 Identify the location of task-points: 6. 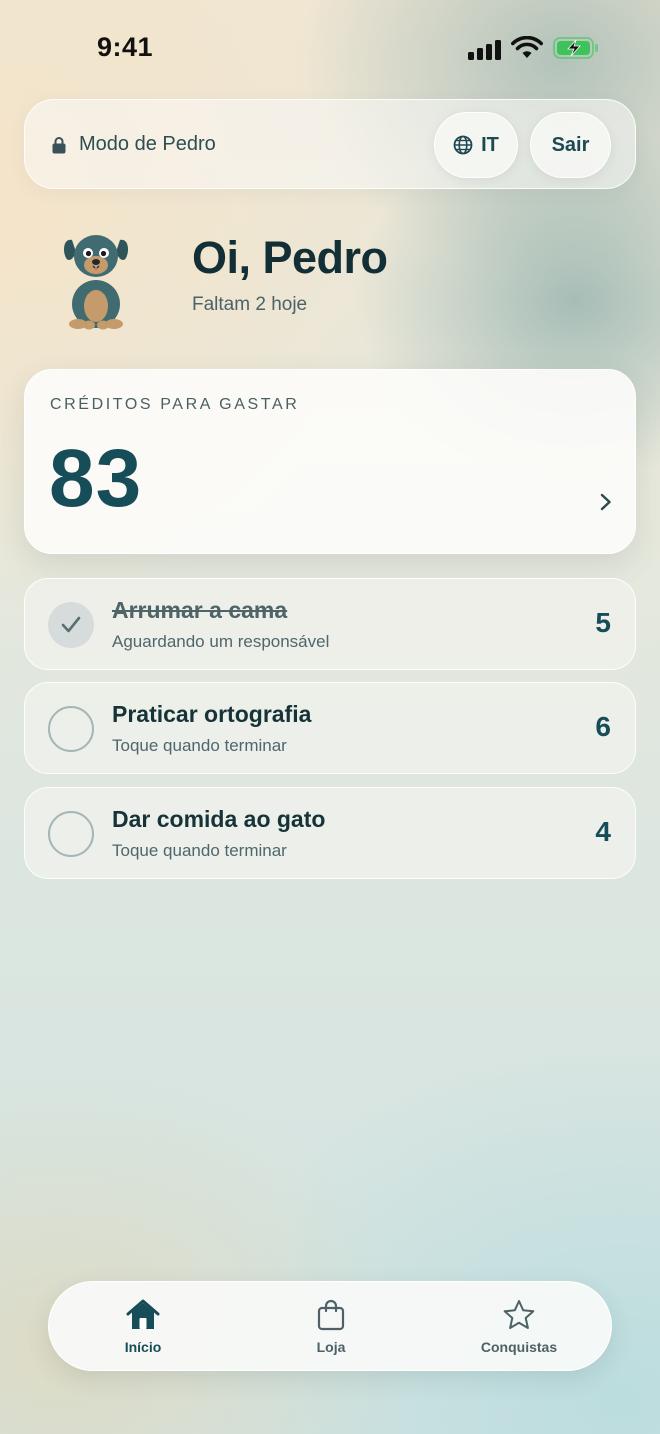
(603, 726).